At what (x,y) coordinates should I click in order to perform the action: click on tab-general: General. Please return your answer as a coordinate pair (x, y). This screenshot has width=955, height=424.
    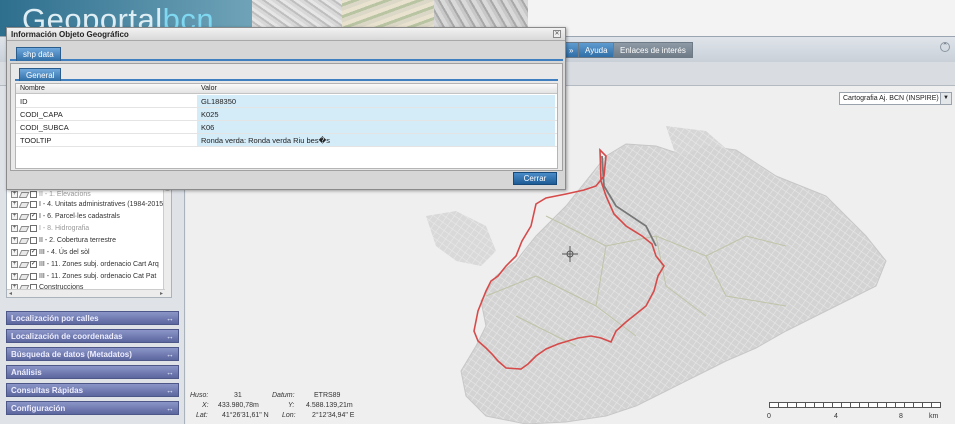
    Looking at the image, I should click on (40, 74).